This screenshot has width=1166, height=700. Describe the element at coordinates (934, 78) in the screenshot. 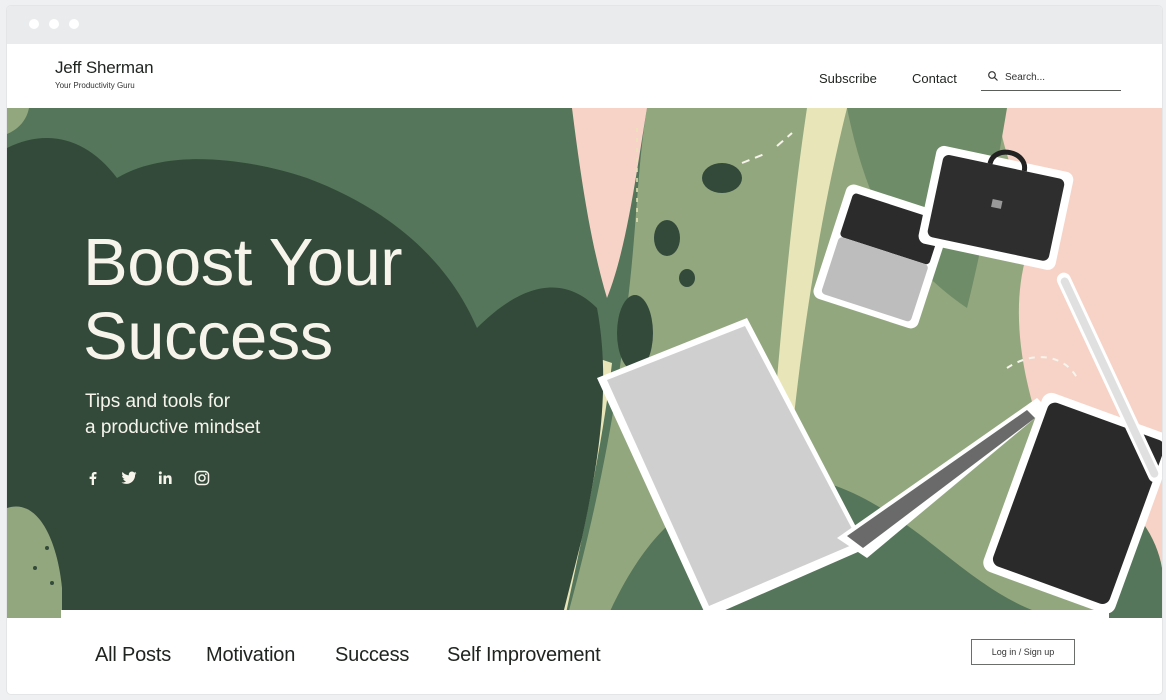

I see `nav-contact-link: Contact` at that location.